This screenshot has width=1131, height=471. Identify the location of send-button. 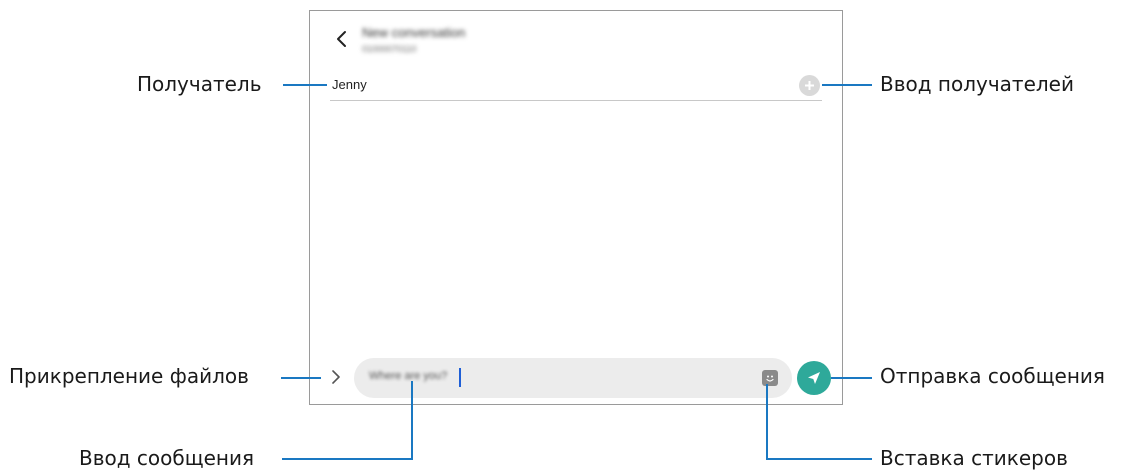
(814, 378).